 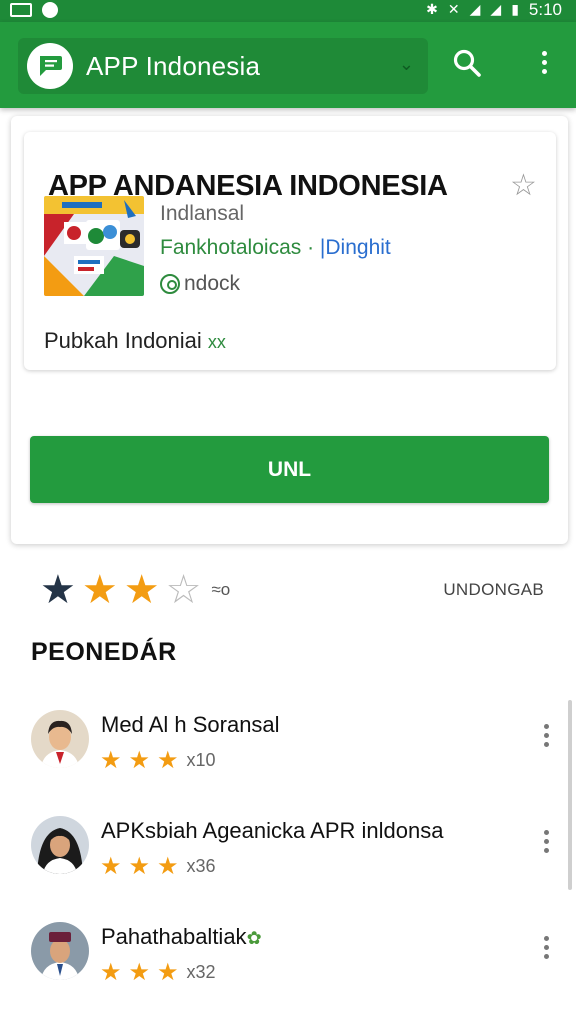 I want to click on review-rating: ★ ★ ★ x10, so click(x=158, y=760).